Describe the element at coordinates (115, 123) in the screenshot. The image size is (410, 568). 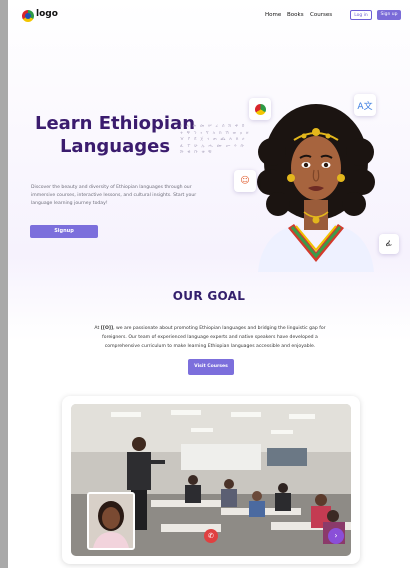
I see `hero-title-line1: Learn Ethiopian` at that location.